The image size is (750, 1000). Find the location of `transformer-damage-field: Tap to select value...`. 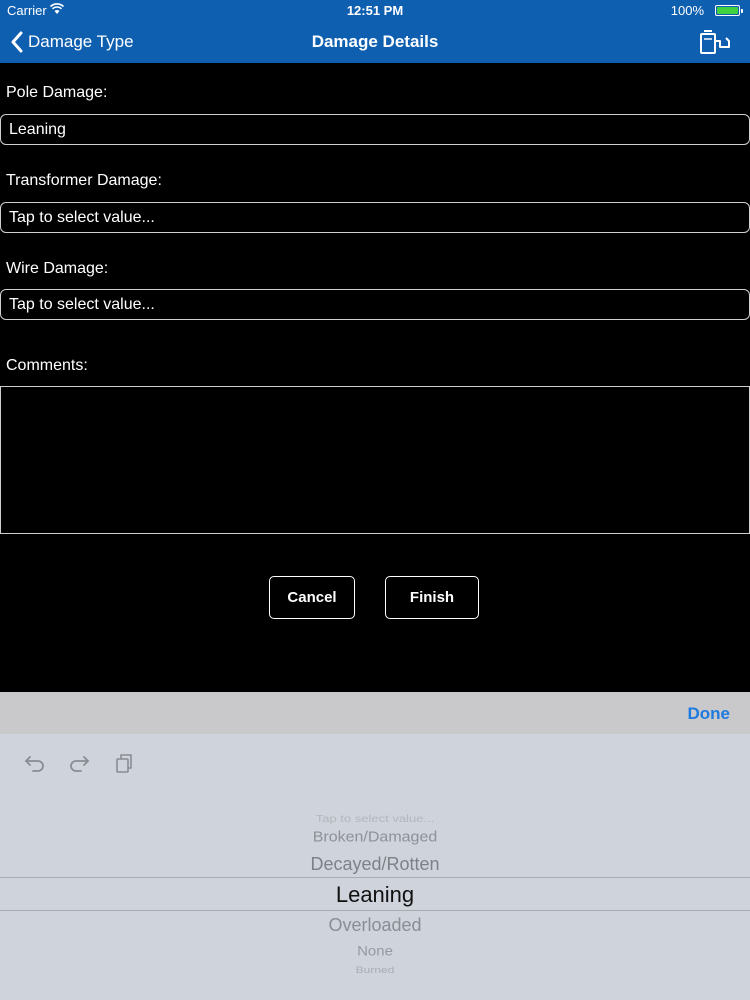

transformer-damage-field: Tap to select value... is located at coordinates (375, 217).